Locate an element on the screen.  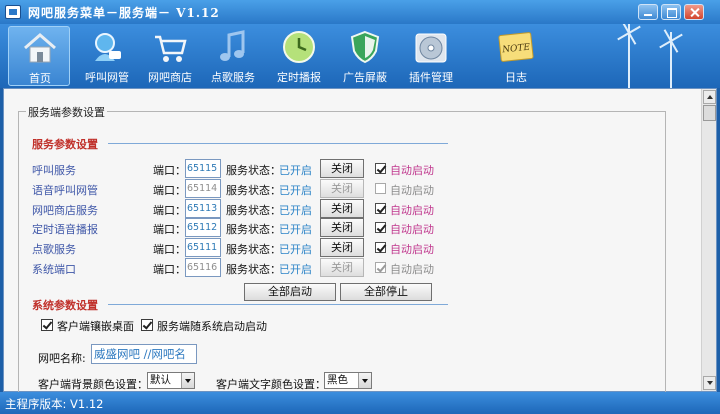
service-name: 定时语音播报 is located at coordinates (65, 229).